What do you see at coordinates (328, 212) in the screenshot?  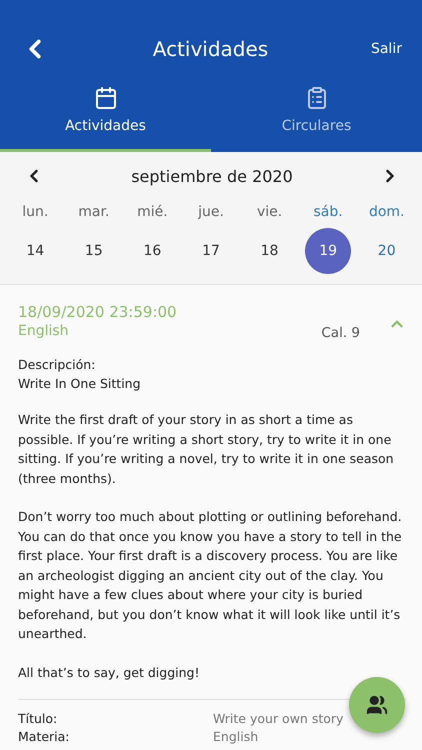 I see `weekday-label: sáb.` at bounding box center [328, 212].